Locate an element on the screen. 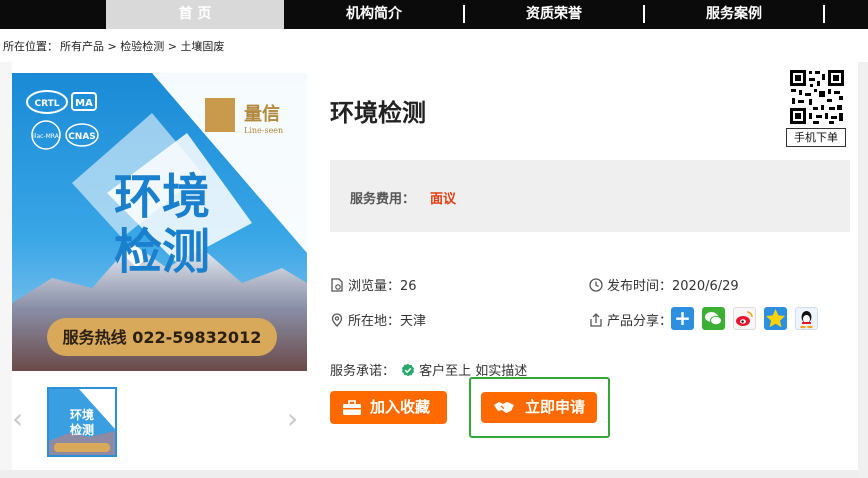  qq-icon is located at coordinates (806, 318).